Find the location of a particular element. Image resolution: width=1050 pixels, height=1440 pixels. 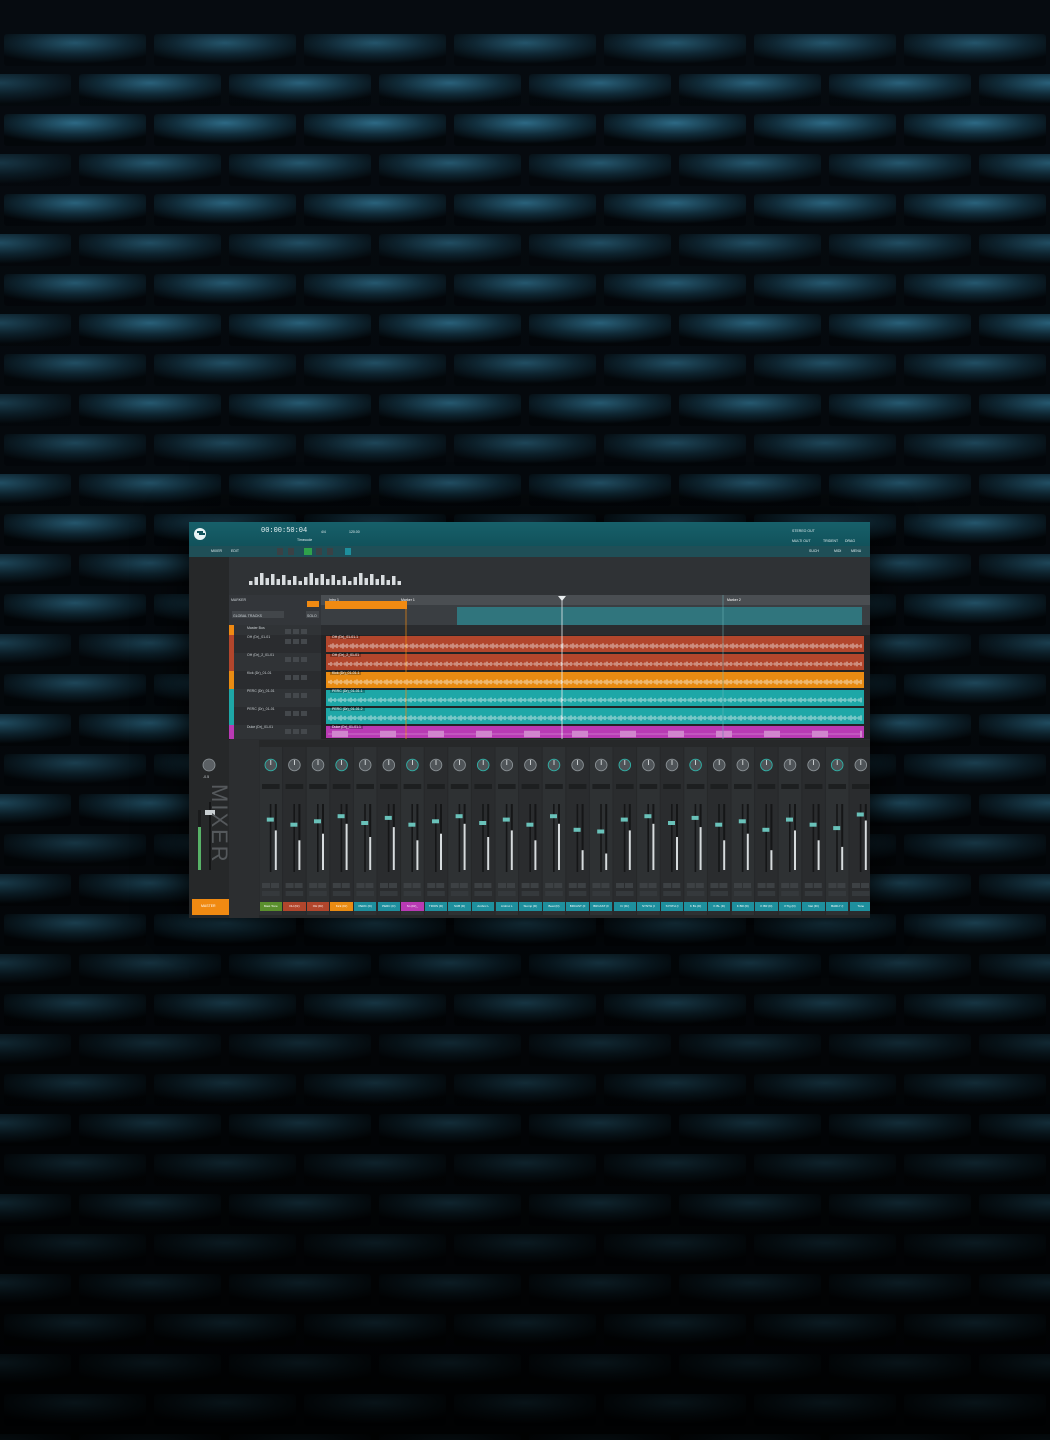

channel-name: Tone is located at coordinates (859, 906).